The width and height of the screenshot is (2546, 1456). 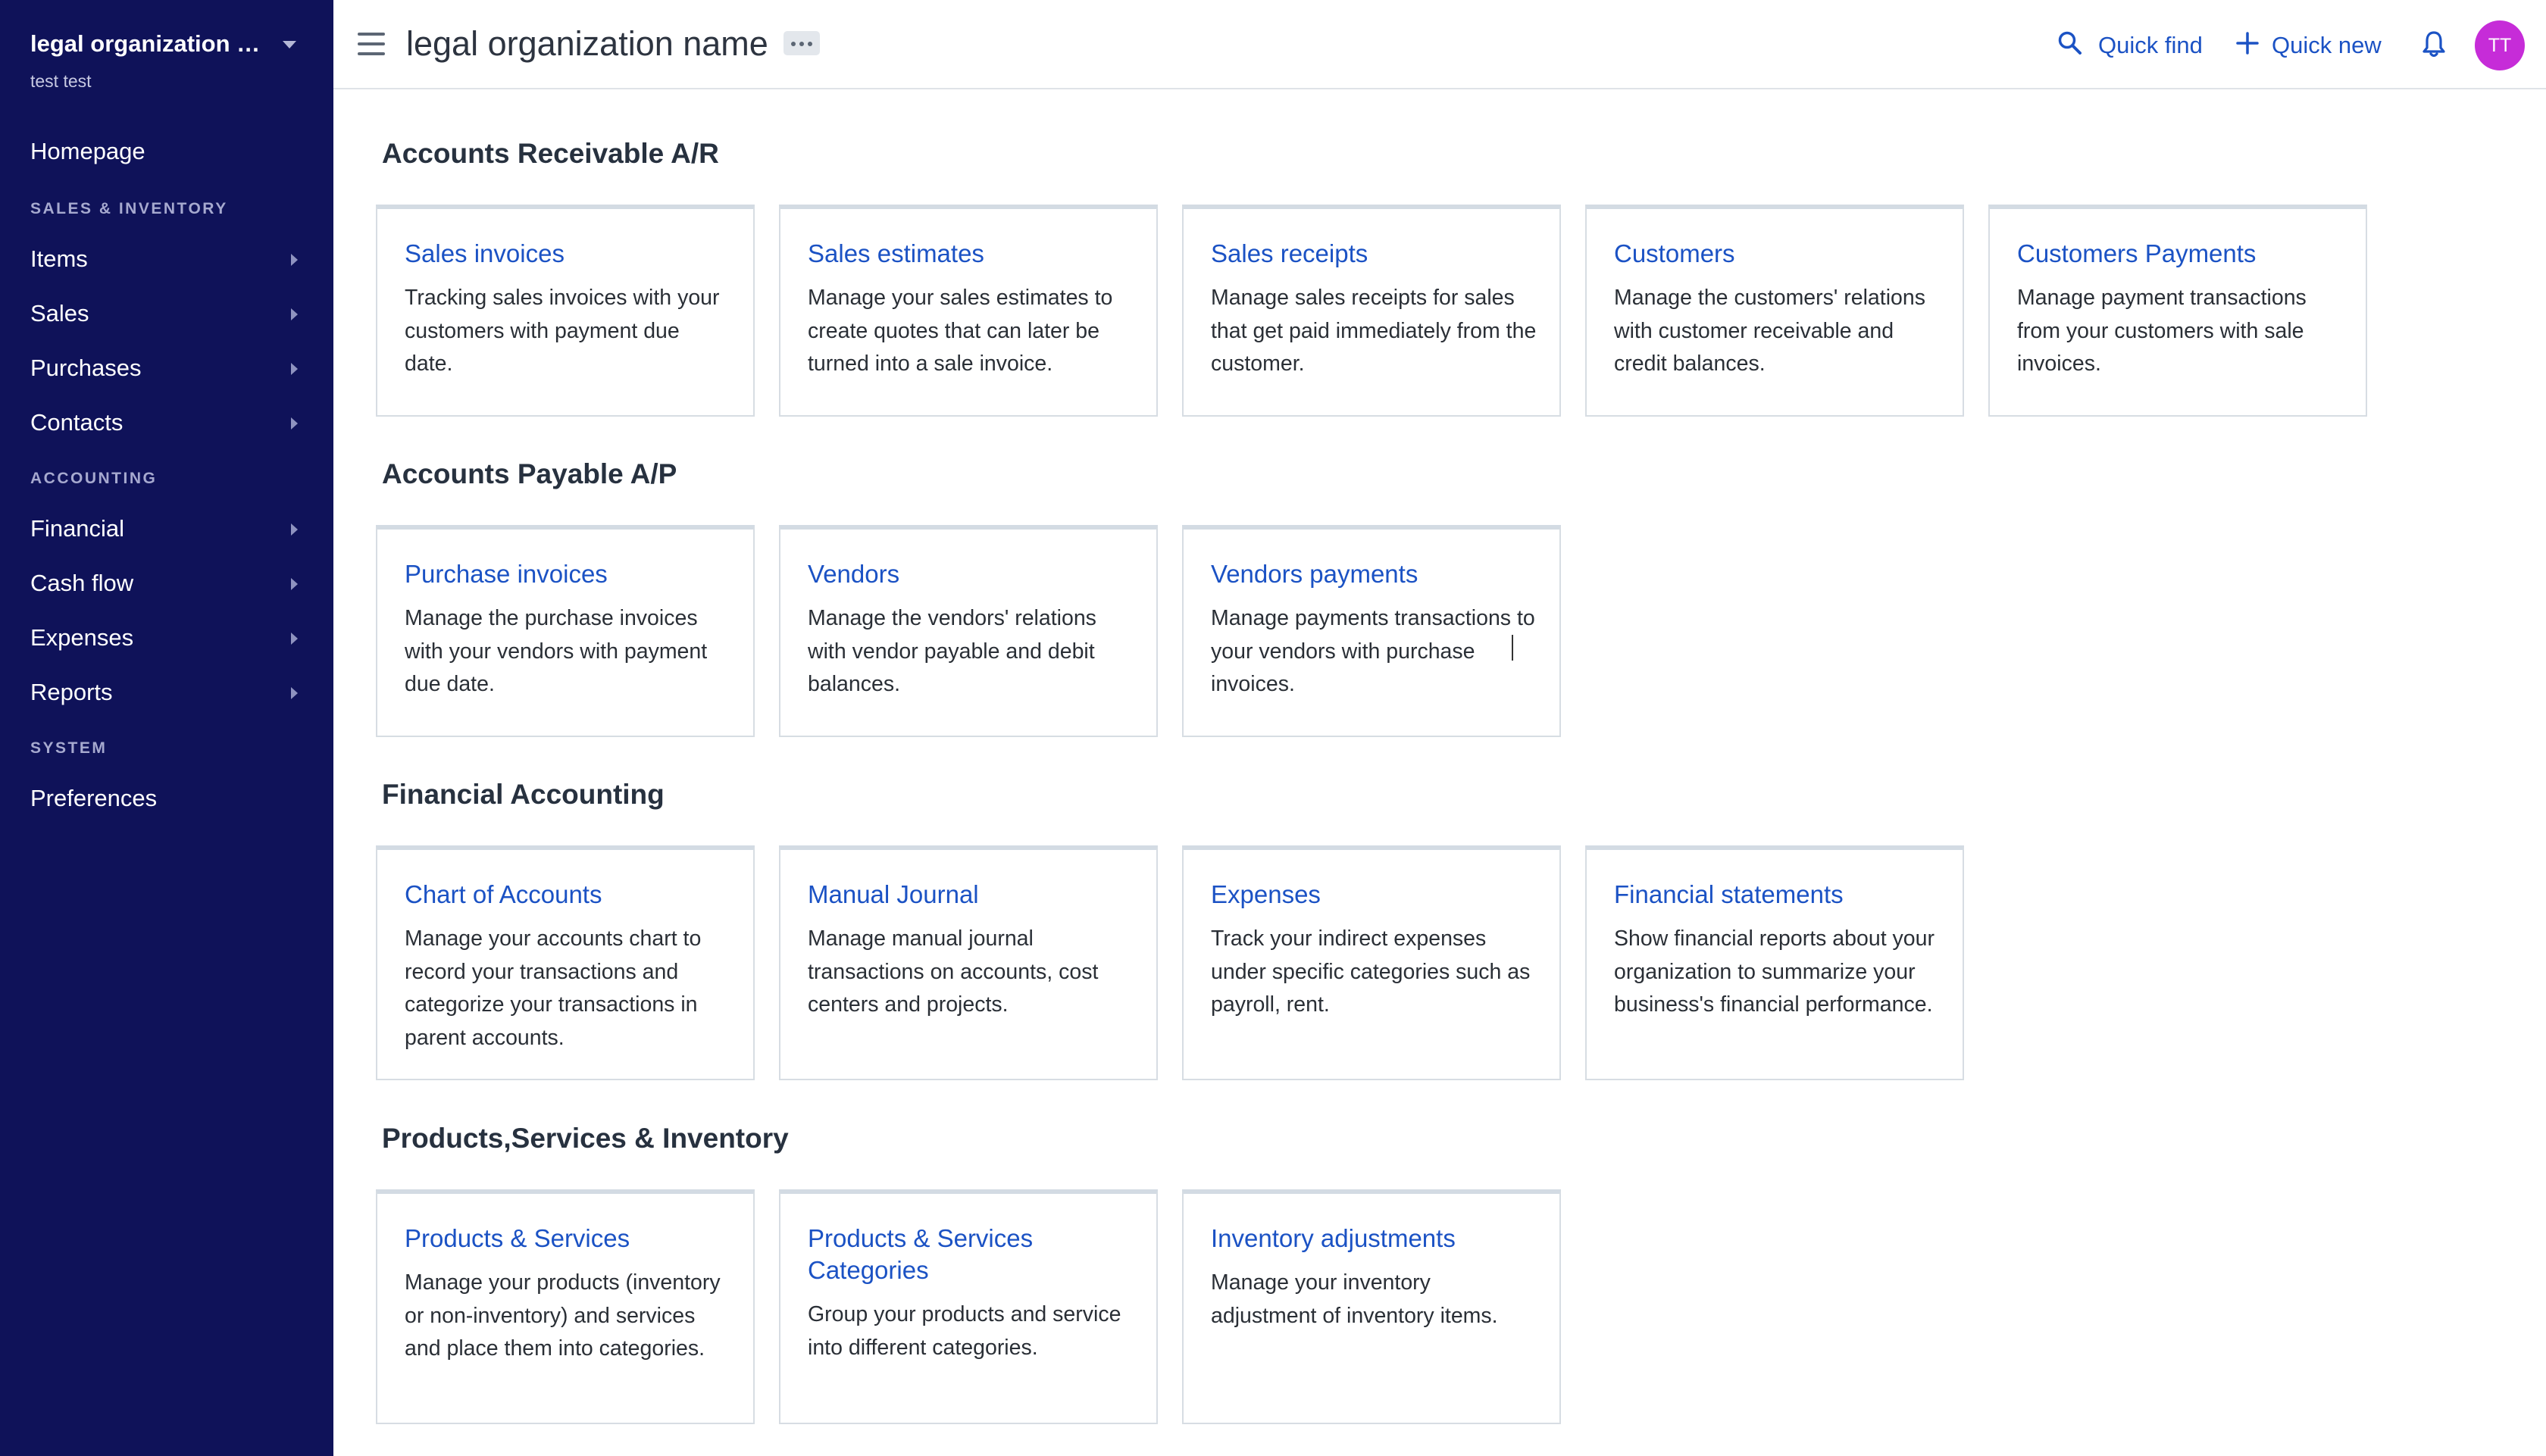 I want to click on sidebar-item-label: Sales, so click(x=59, y=313).